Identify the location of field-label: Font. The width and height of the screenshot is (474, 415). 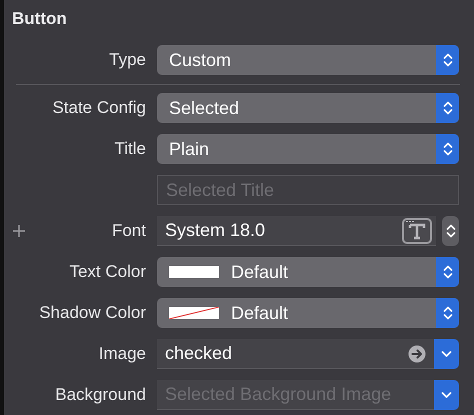
(129, 231).